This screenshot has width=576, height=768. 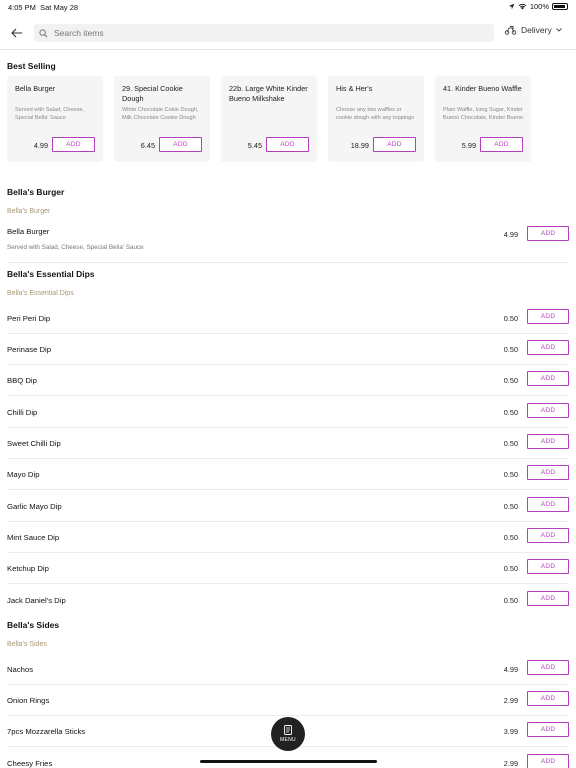 I want to click on item-name: Ketchup Dip, so click(x=28, y=568).